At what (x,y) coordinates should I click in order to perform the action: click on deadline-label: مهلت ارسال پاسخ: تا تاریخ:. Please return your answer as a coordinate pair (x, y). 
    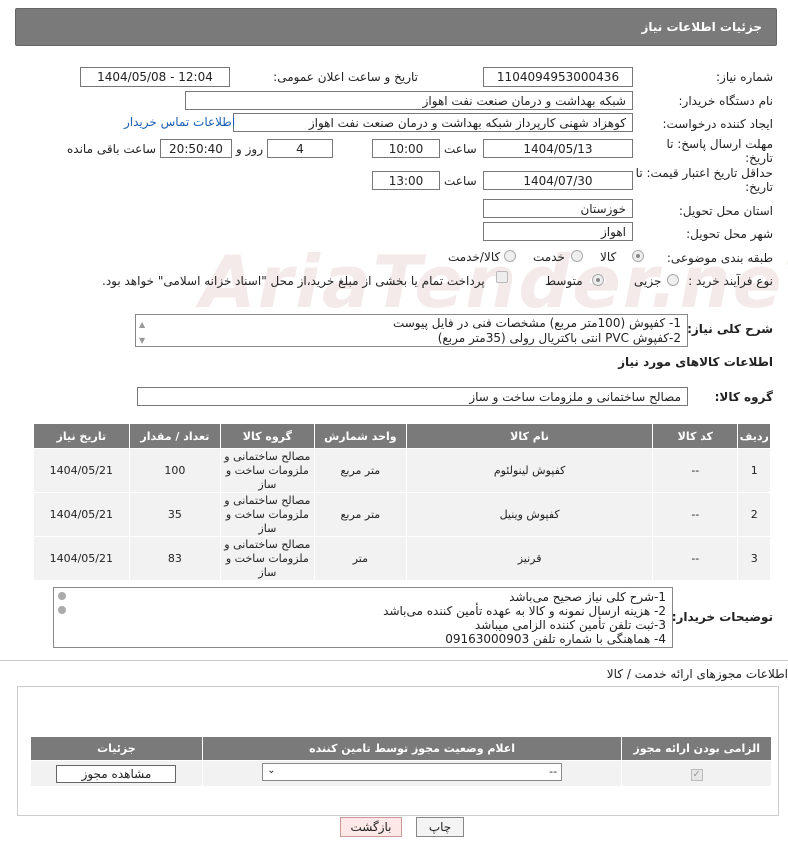
    Looking at the image, I should click on (719, 151).